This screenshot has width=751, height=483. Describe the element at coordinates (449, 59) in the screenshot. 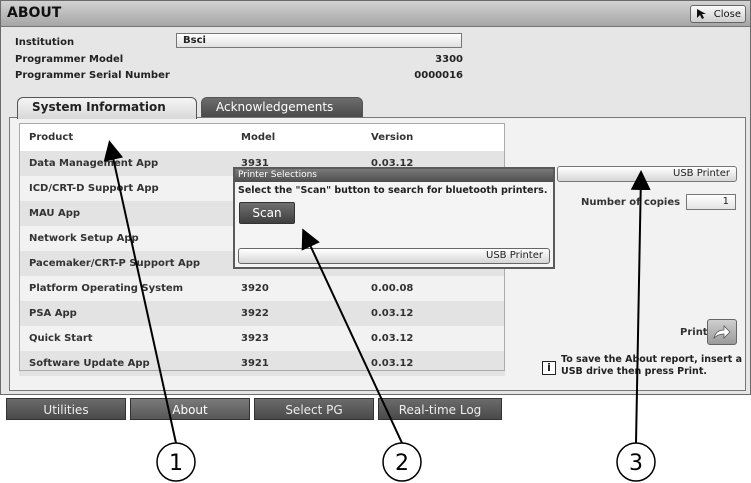

I see `programmer-model-value: 3300` at that location.